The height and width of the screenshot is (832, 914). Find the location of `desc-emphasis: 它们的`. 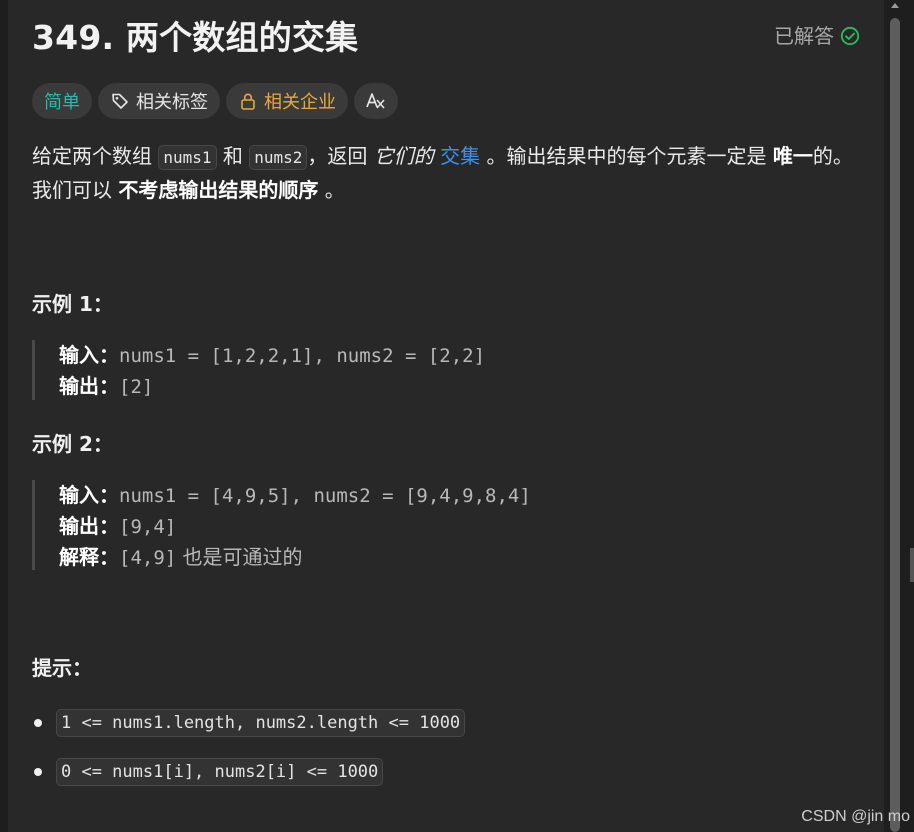

desc-emphasis: 它们的 is located at coordinates (403, 156).